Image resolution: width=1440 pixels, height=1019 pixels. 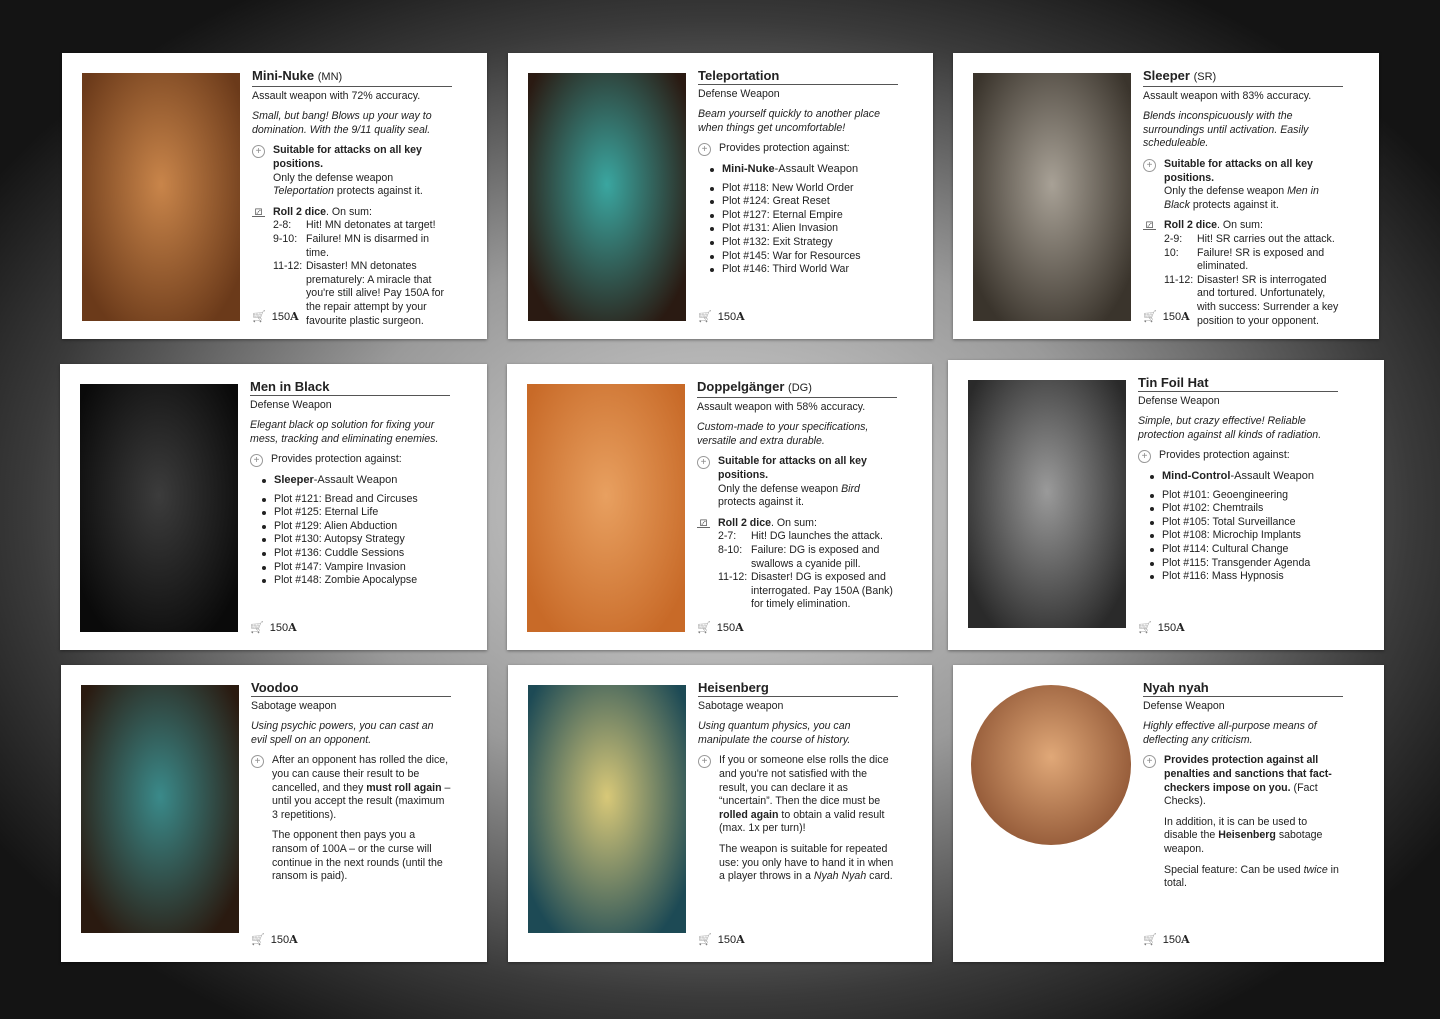 I want to click on card-name: Tin Foil Hat, so click(x=1173, y=382).